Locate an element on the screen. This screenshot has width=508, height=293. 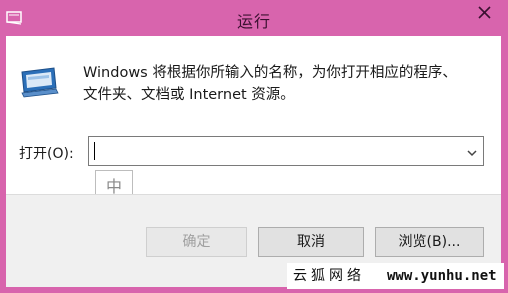
open-combobox is located at coordinates (286, 151).